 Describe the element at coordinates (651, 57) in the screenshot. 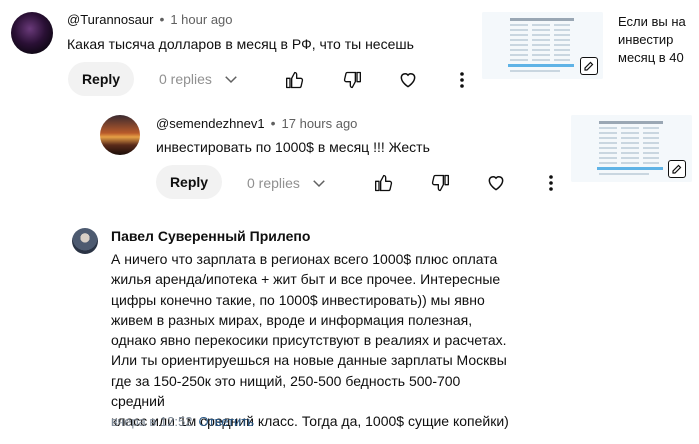

I see `description-line: месяц в 40` at that location.